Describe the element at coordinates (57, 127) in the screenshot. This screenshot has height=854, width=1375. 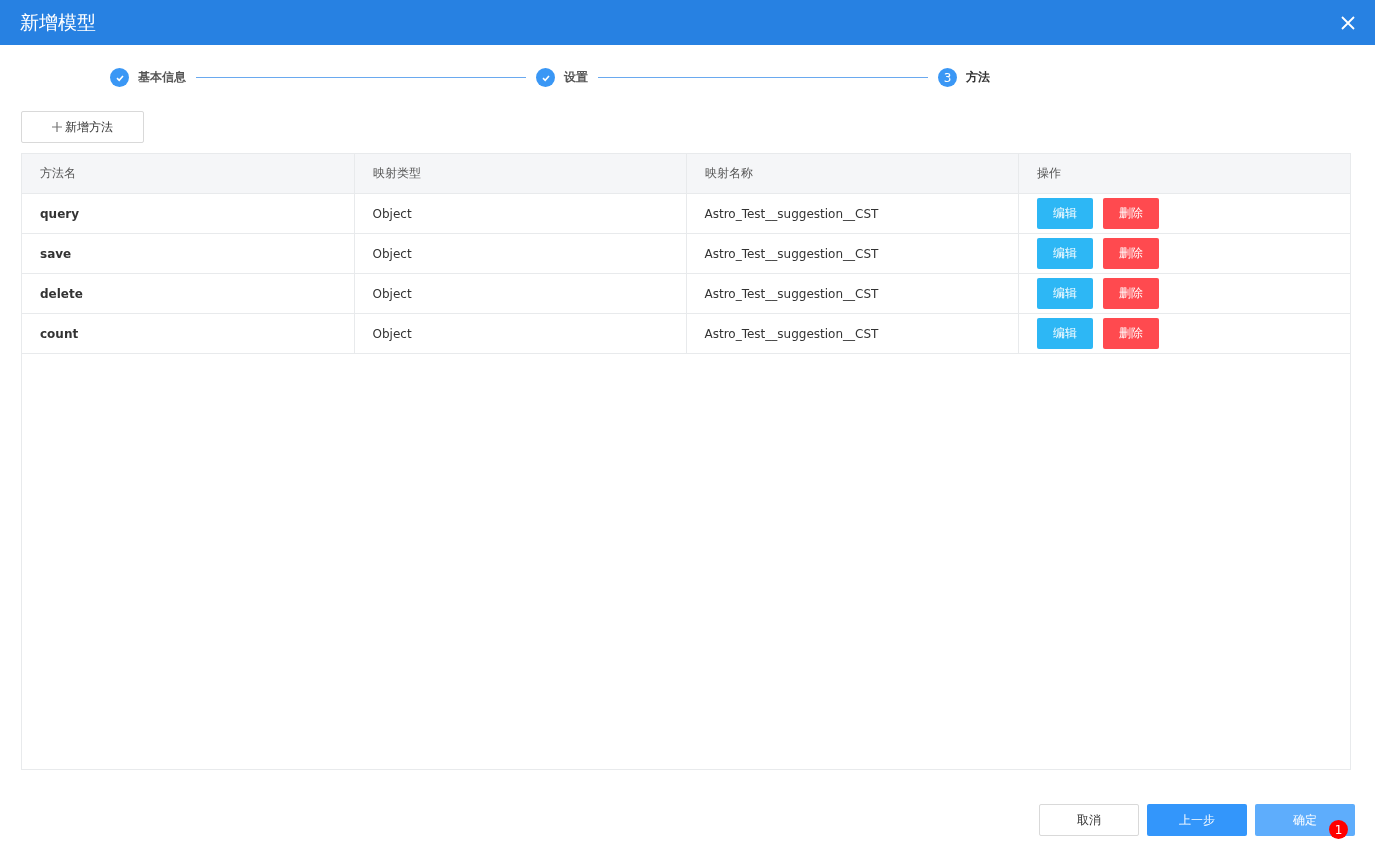
I see `plus-icon` at that location.